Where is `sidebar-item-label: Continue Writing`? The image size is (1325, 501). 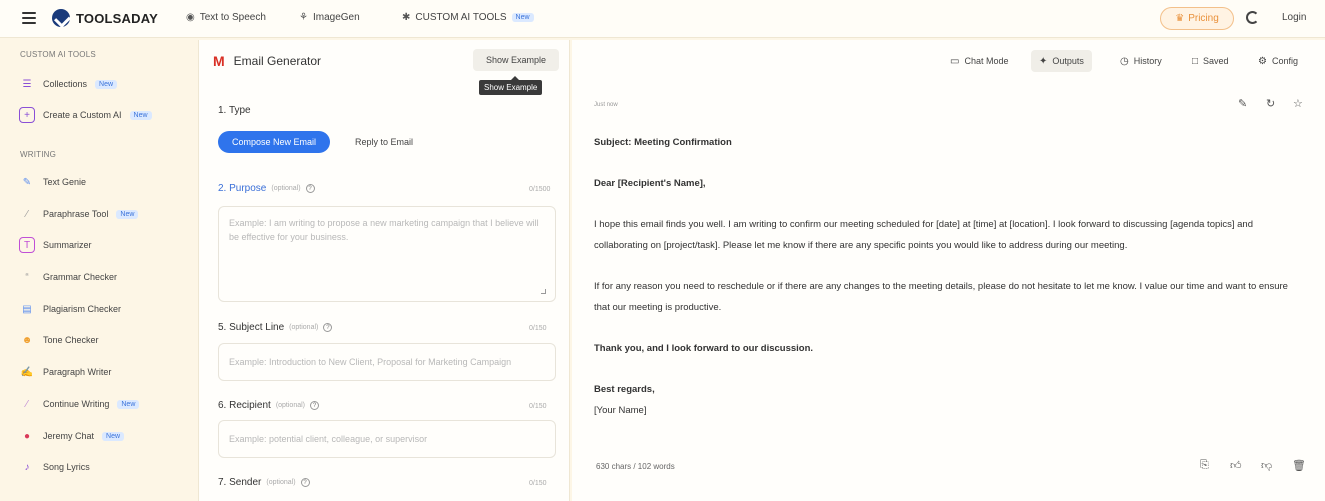 sidebar-item-label: Continue Writing is located at coordinates (76, 404).